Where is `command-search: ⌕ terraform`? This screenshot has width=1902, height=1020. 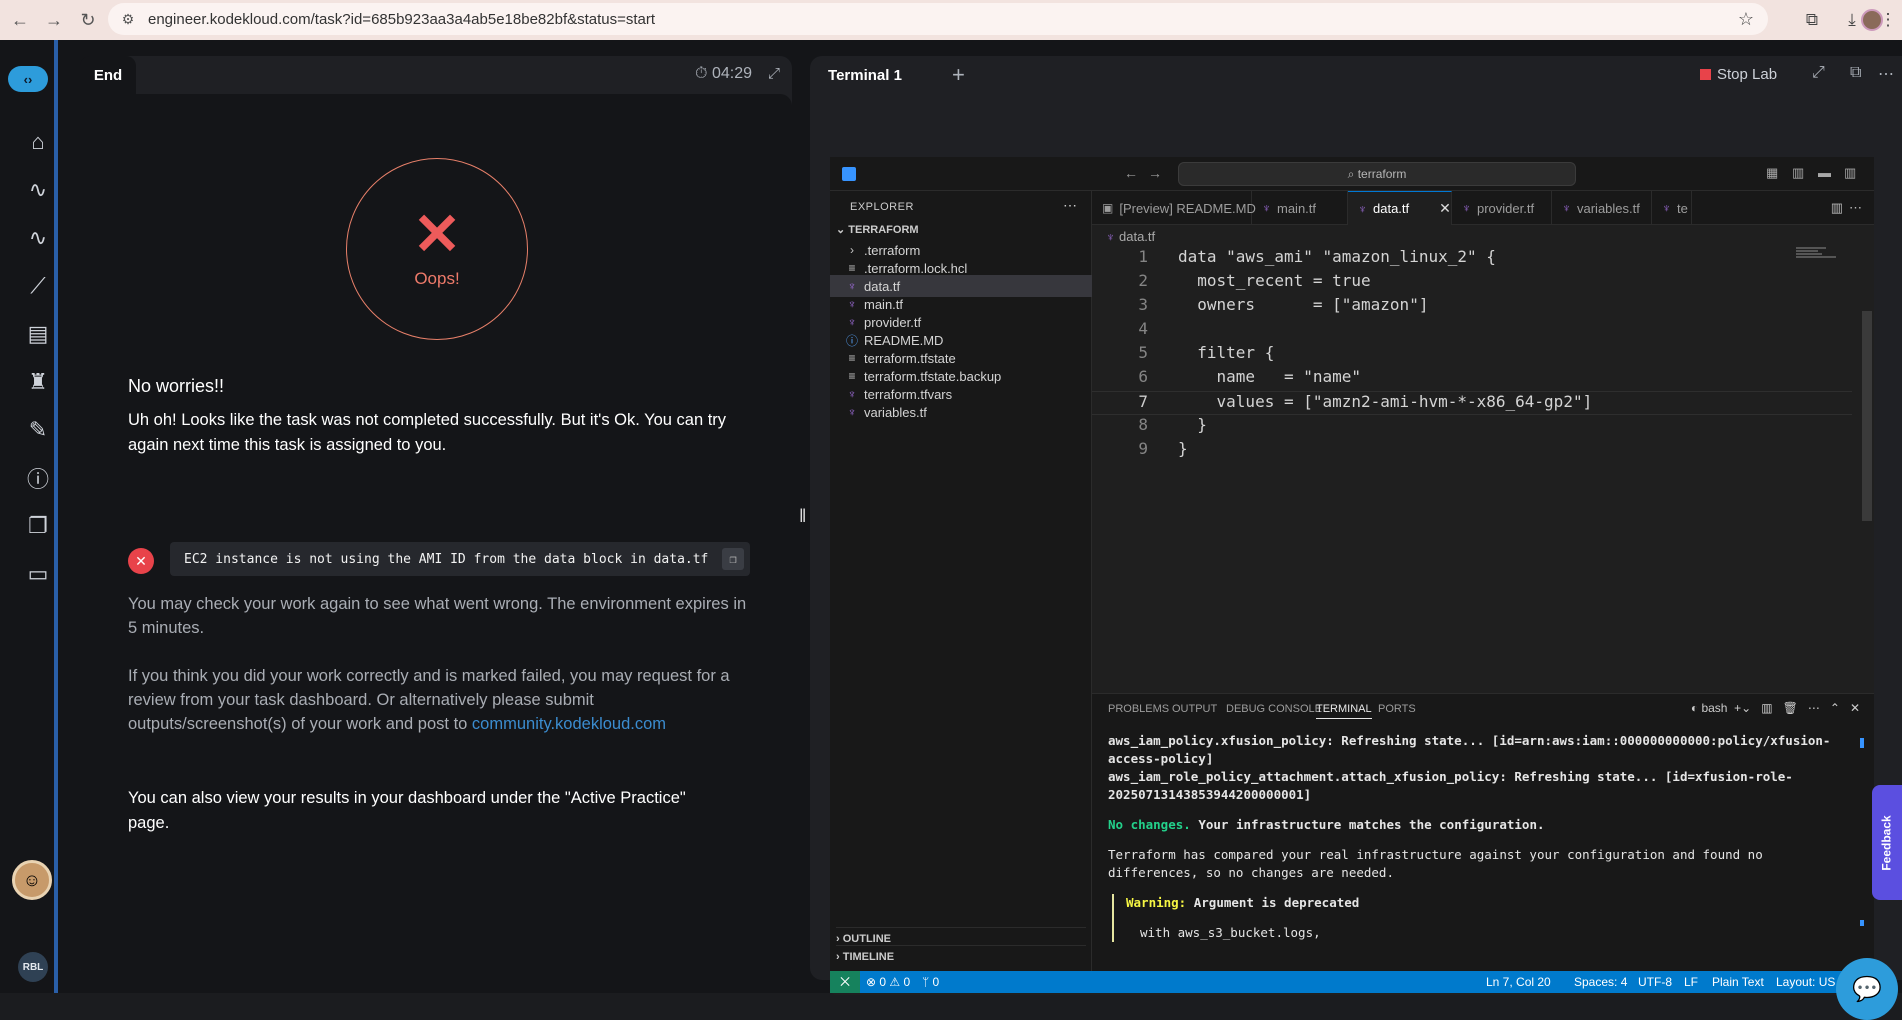
command-search: ⌕ terraform is located at coordinates (1377, 174).